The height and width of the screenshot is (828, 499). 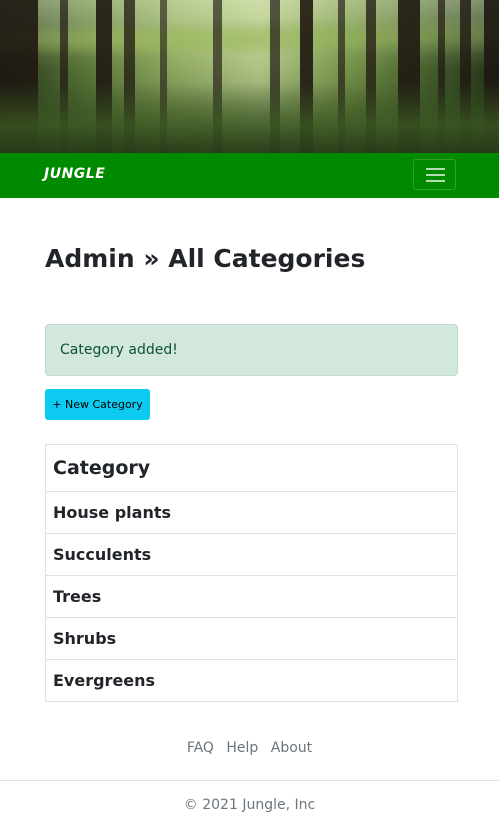 I want to click on table-row: Shrubs, so click(x=251, y=638).